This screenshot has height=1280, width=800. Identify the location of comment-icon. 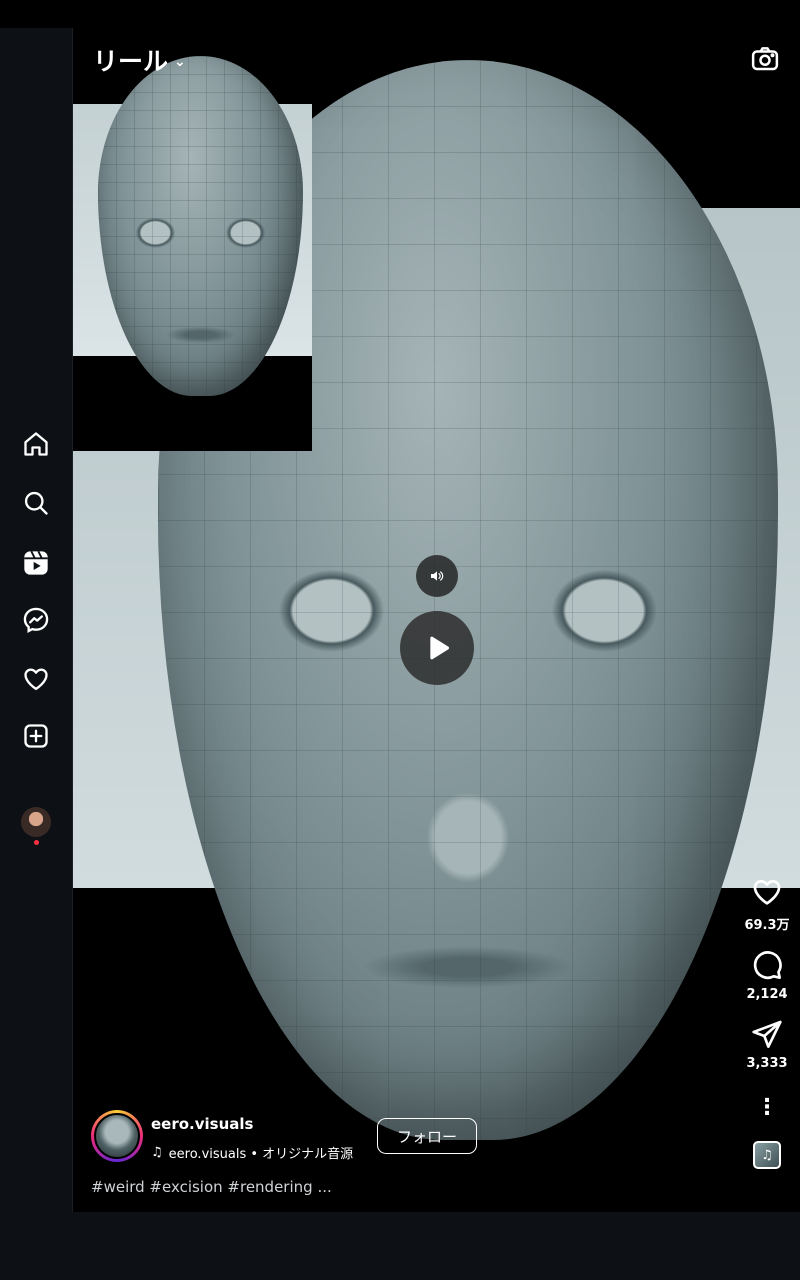
(767, 965).